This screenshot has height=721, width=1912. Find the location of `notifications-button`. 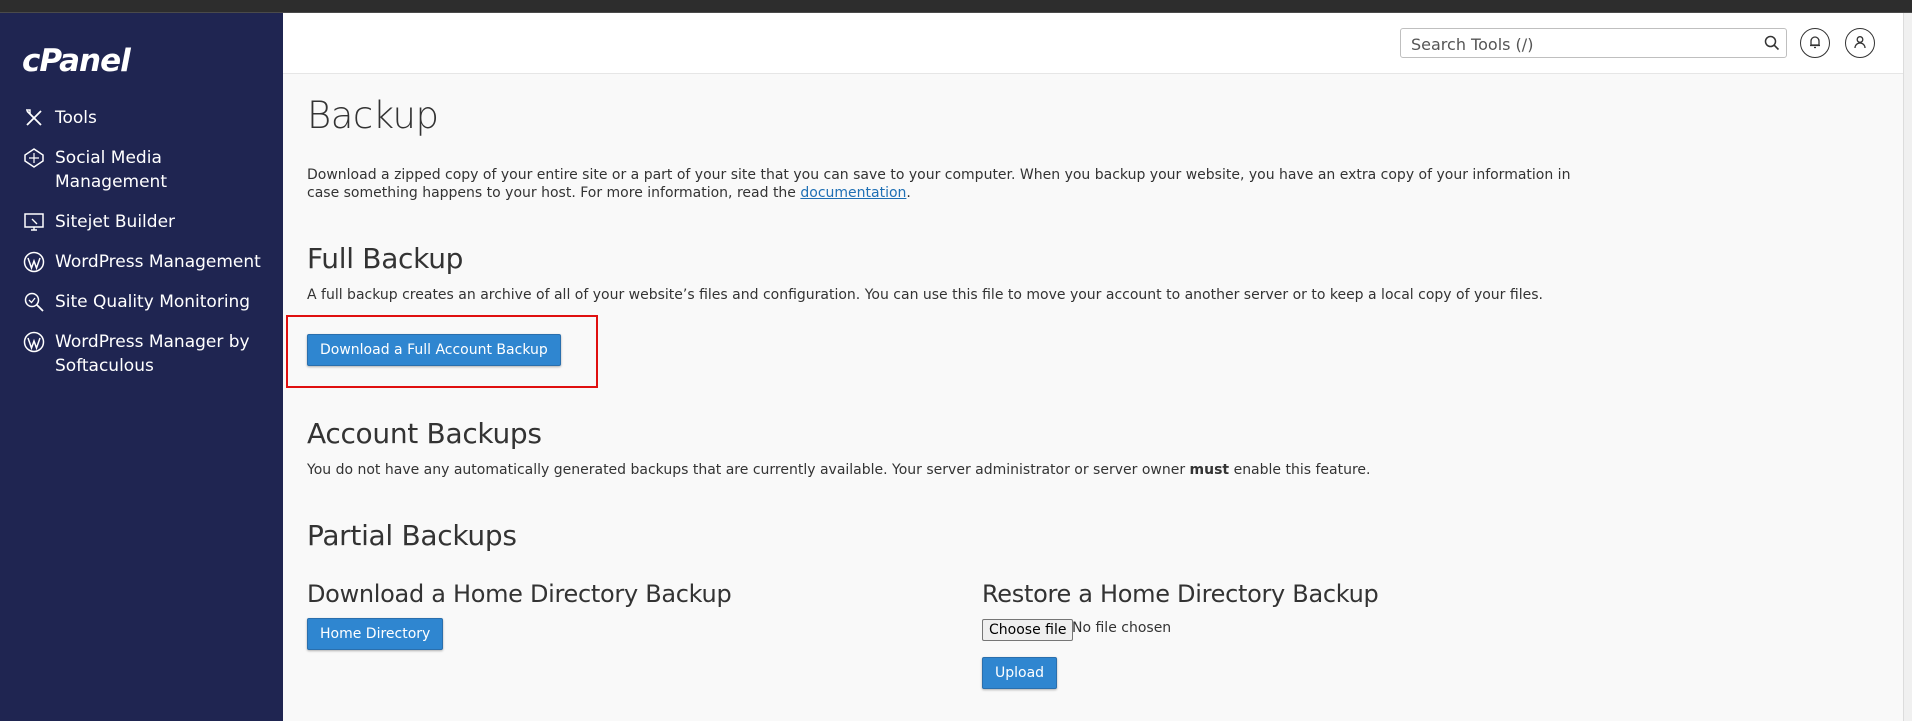

notifications-button is located at coordinates (1815, 43).